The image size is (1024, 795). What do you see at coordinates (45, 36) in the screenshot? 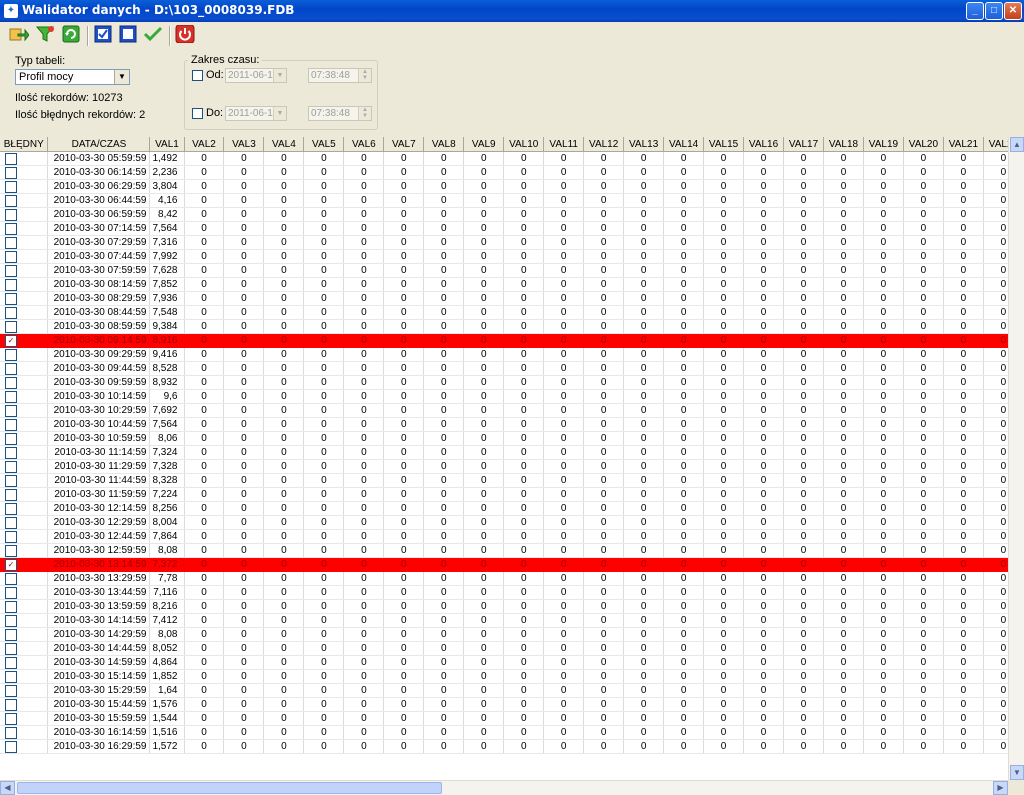
I see `filter-icon` at bounding box center [45, 36].